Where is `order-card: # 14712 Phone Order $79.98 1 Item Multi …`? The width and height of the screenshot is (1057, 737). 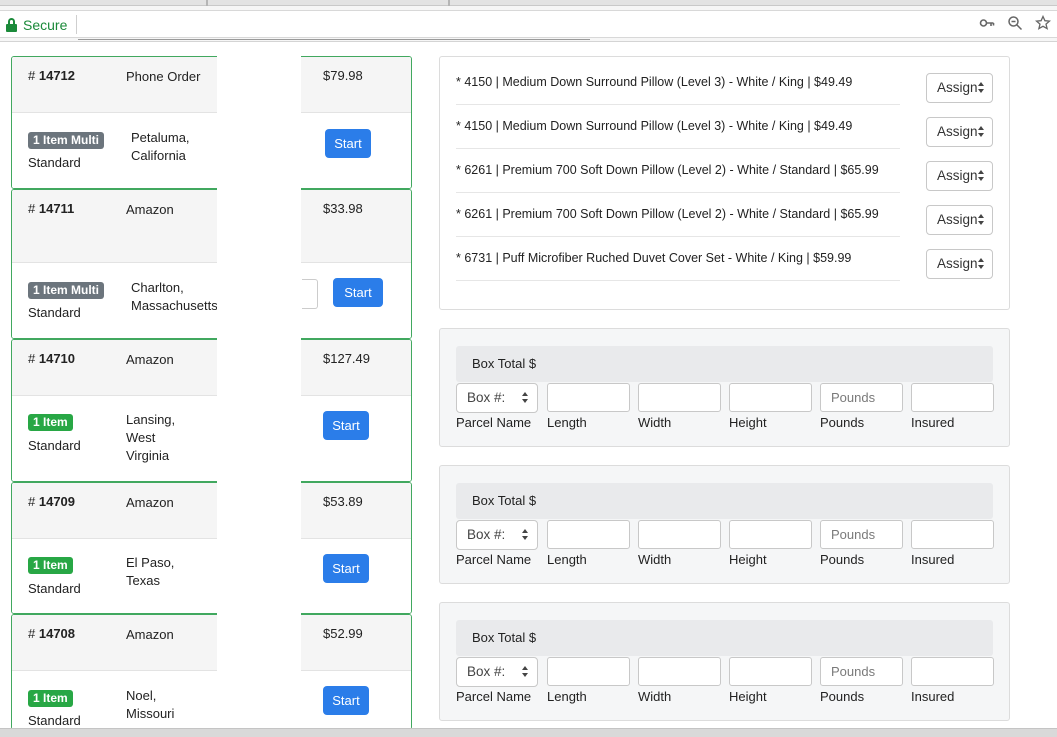 order-card: # 14712 Phone Order $79.98 1 Item Multi … is located at coordinates (211, 122).